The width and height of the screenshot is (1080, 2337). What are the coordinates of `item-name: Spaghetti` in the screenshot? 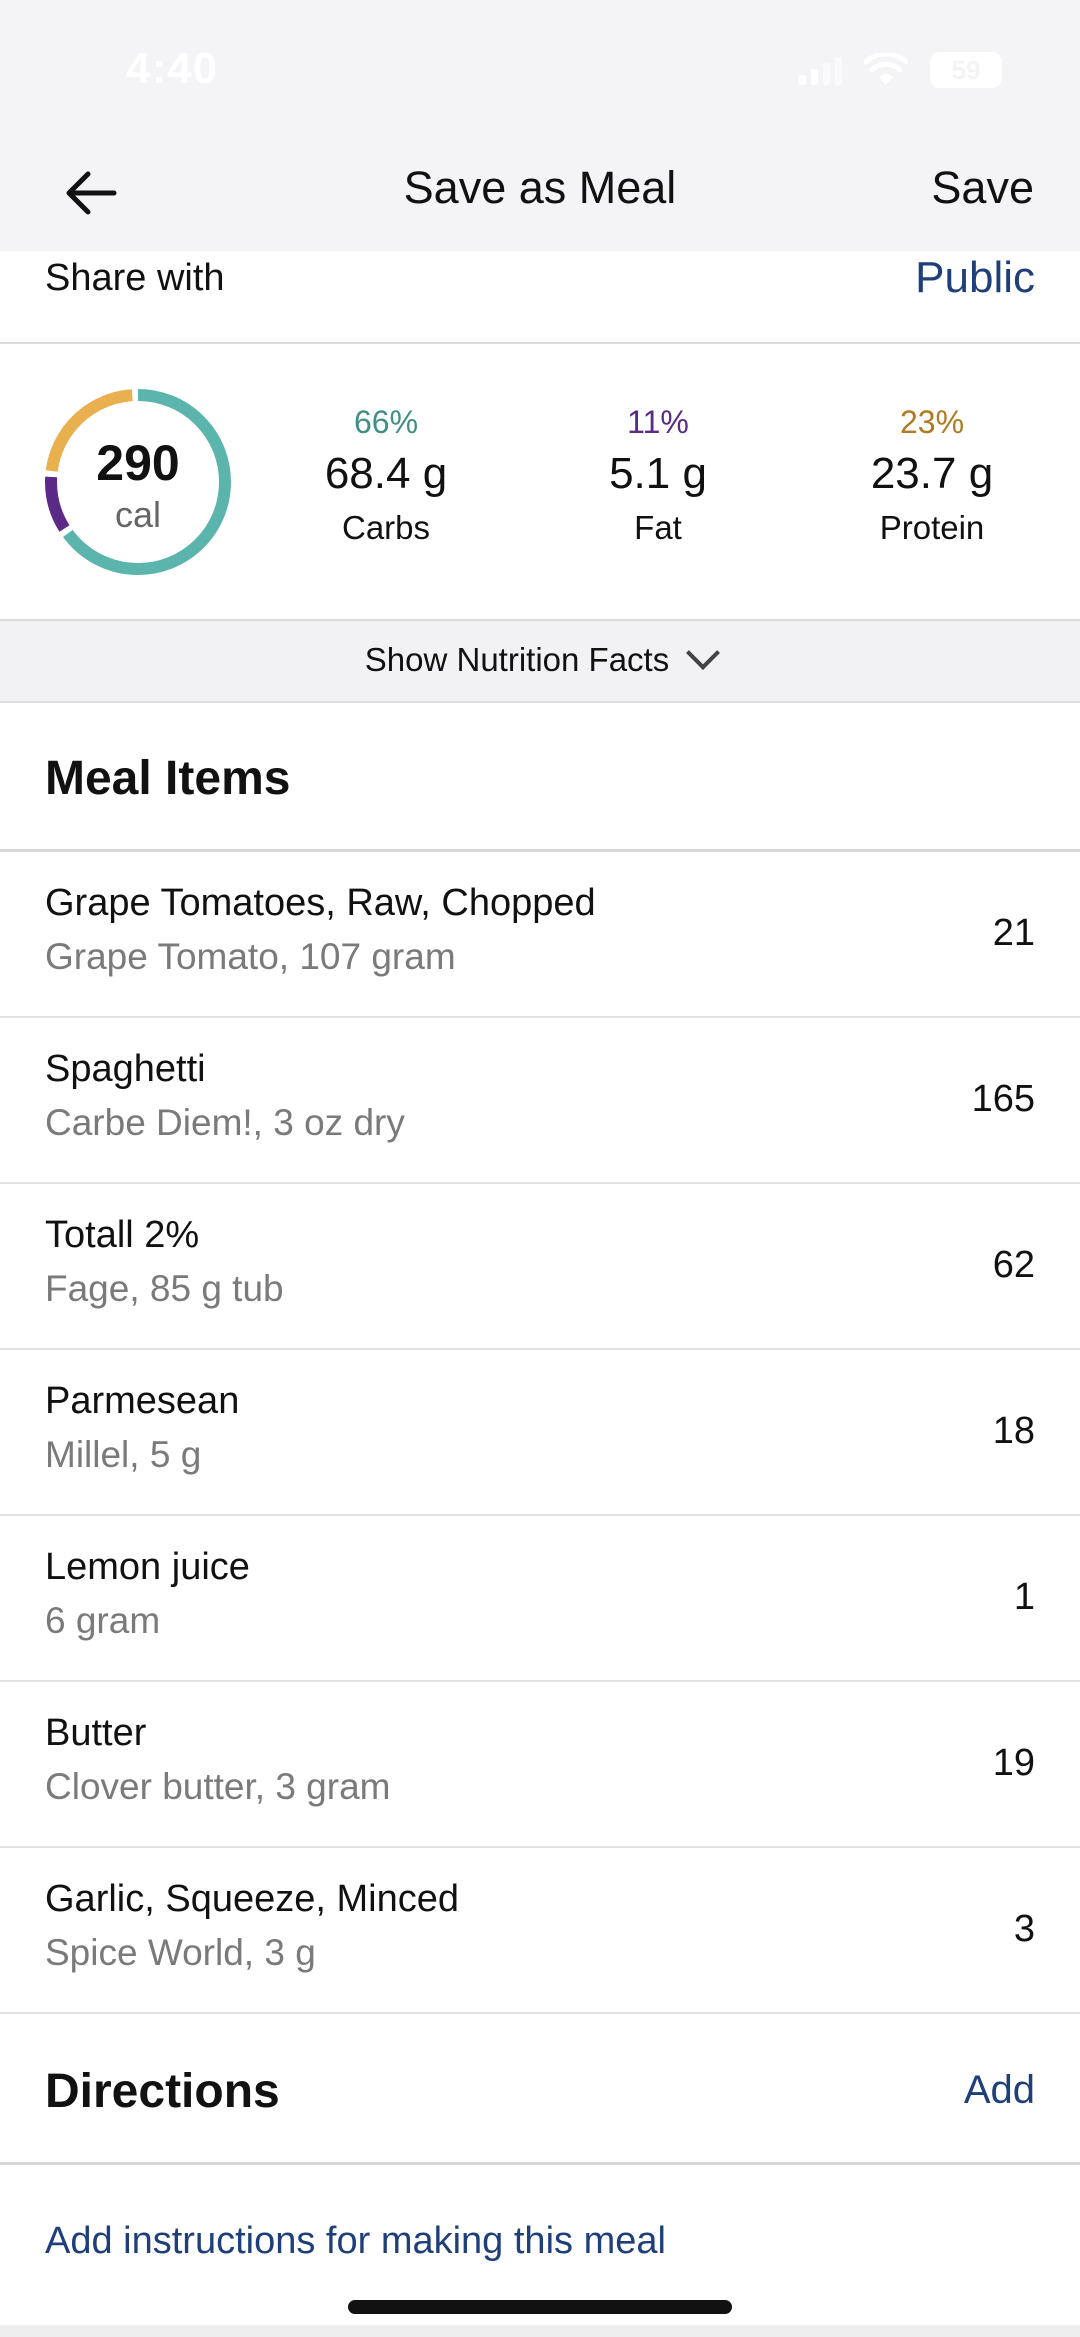 It's located at (125, 1069).